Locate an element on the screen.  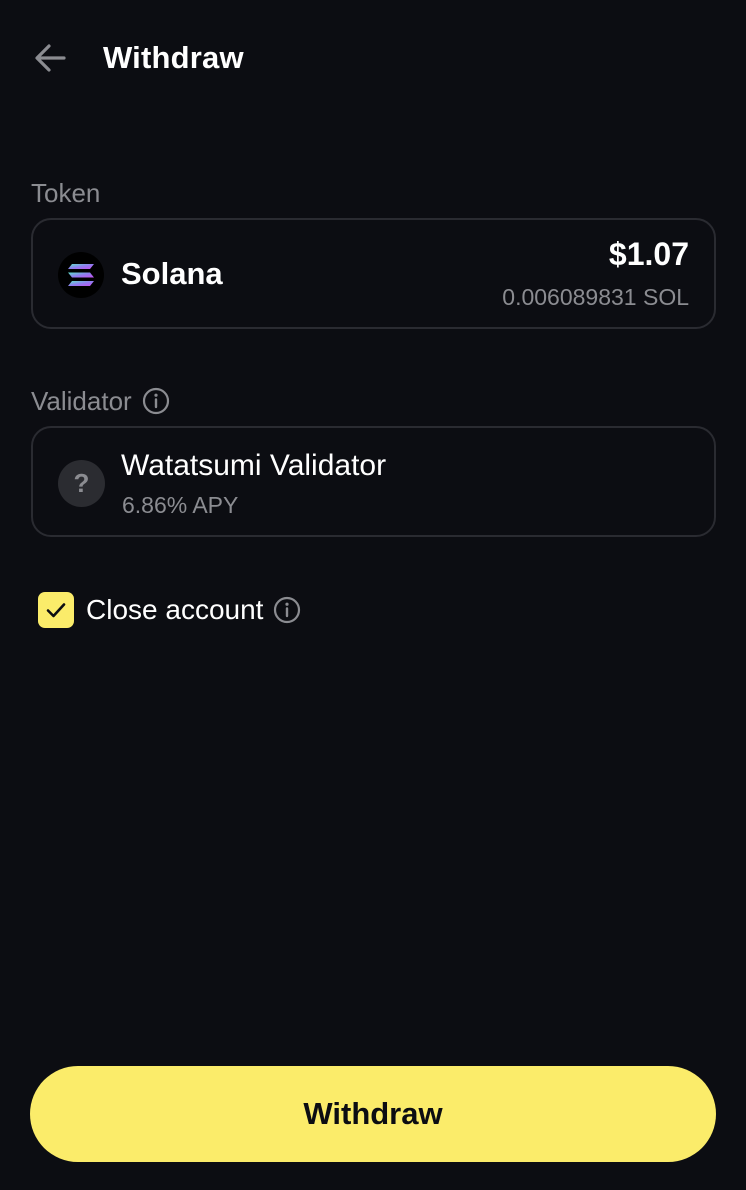
token-label: Token is located at coordinates (66, 193).